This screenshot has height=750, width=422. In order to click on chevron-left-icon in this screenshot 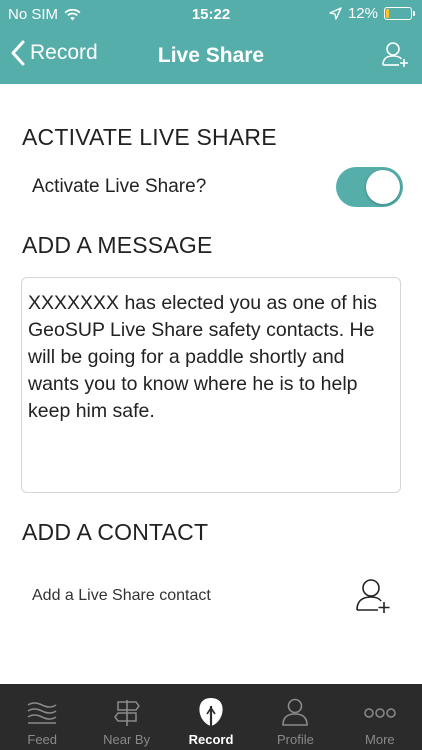, I will do `click(18, 53)`.